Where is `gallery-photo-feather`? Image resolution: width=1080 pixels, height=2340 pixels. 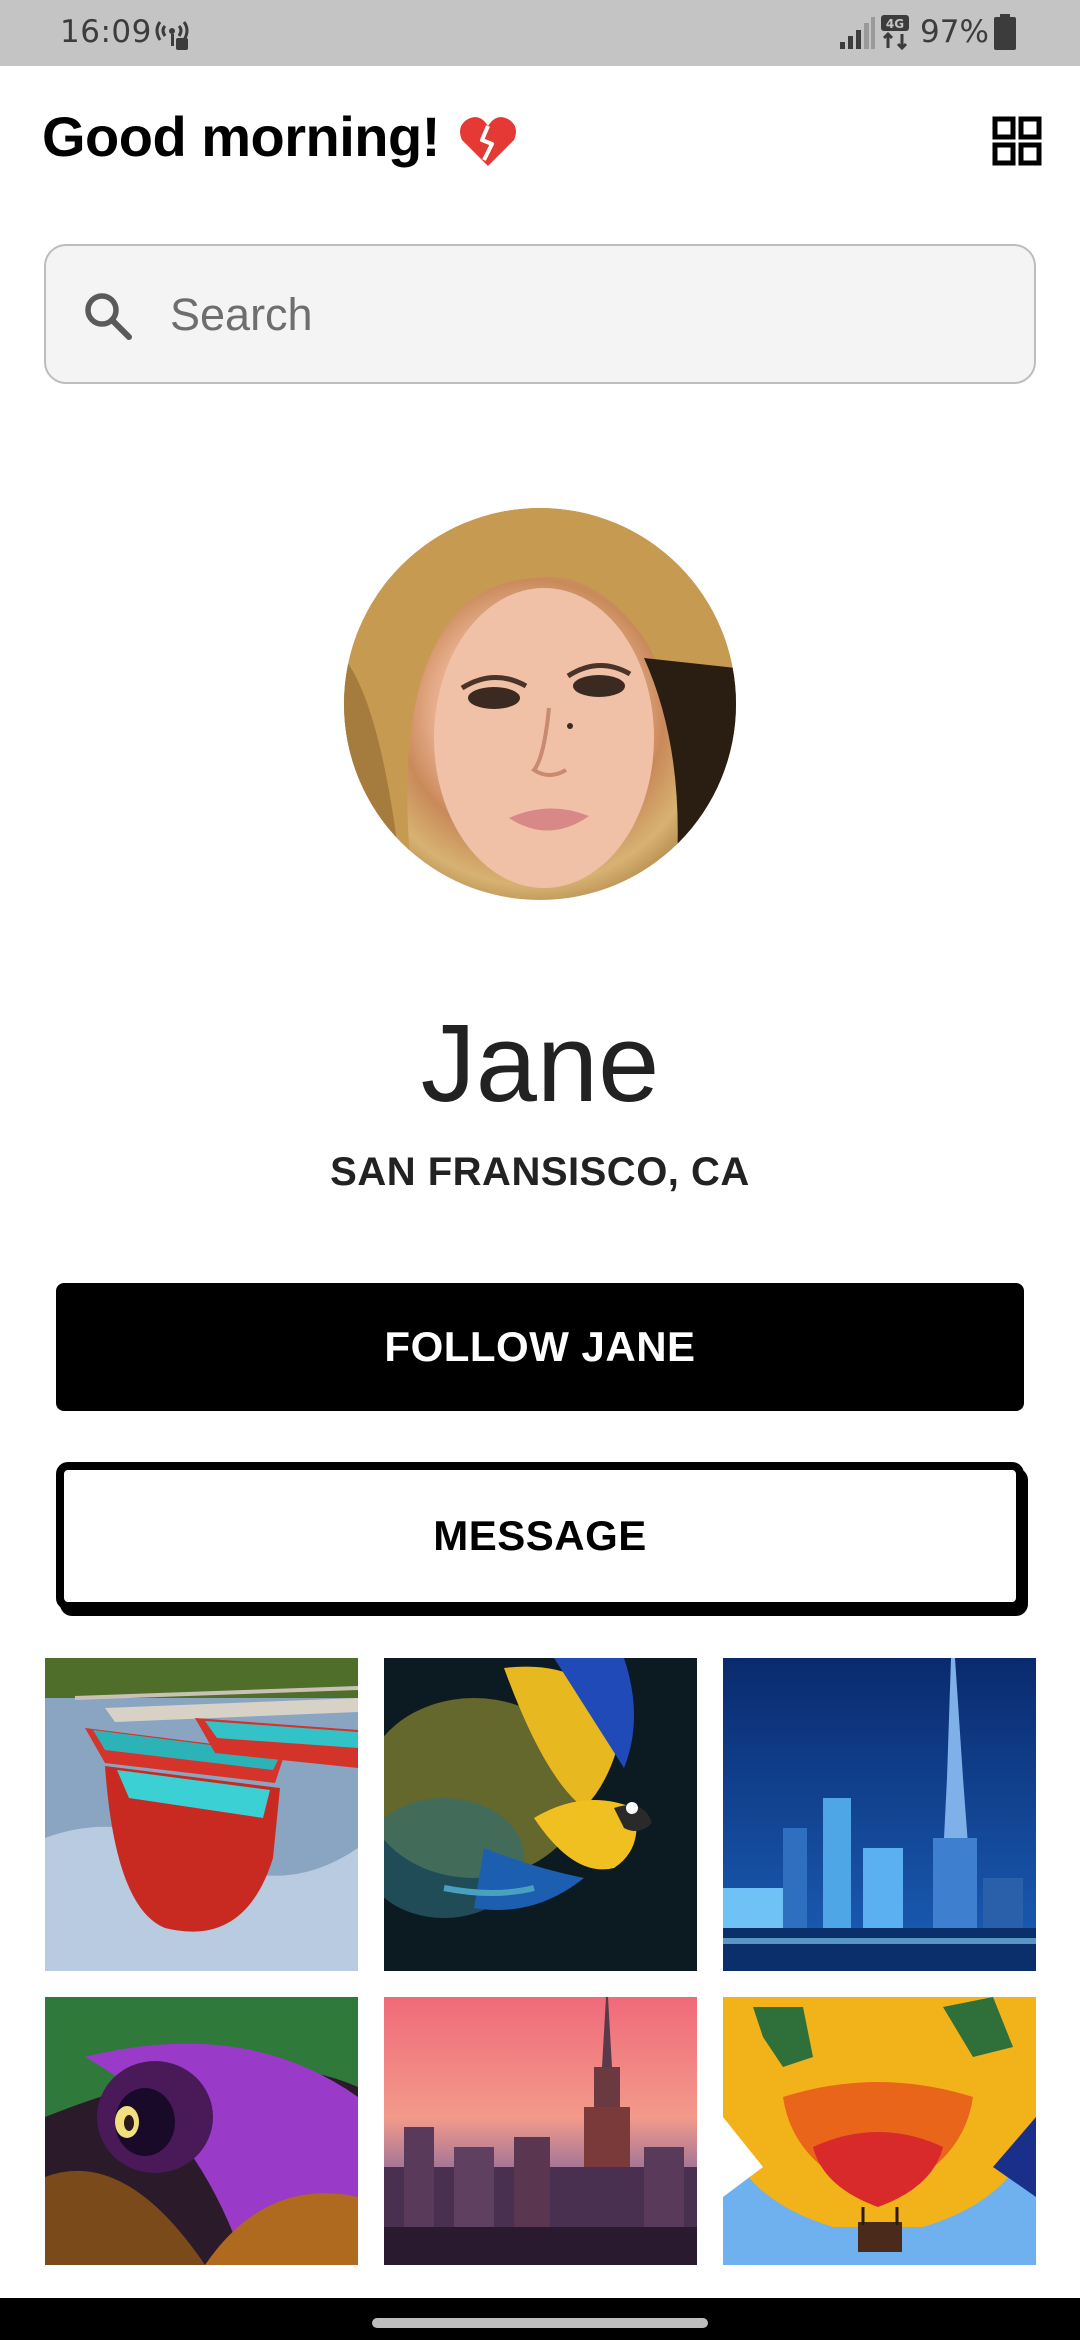
gallery-photo-feather is located at coordinates (201, 2131).